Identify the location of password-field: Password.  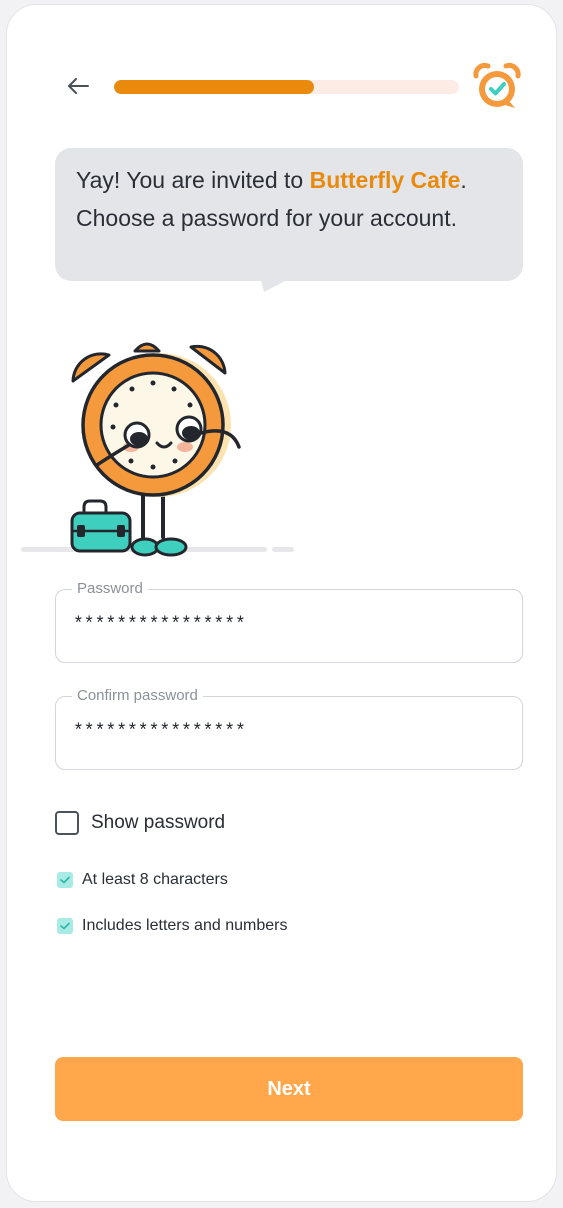
(289, 621).